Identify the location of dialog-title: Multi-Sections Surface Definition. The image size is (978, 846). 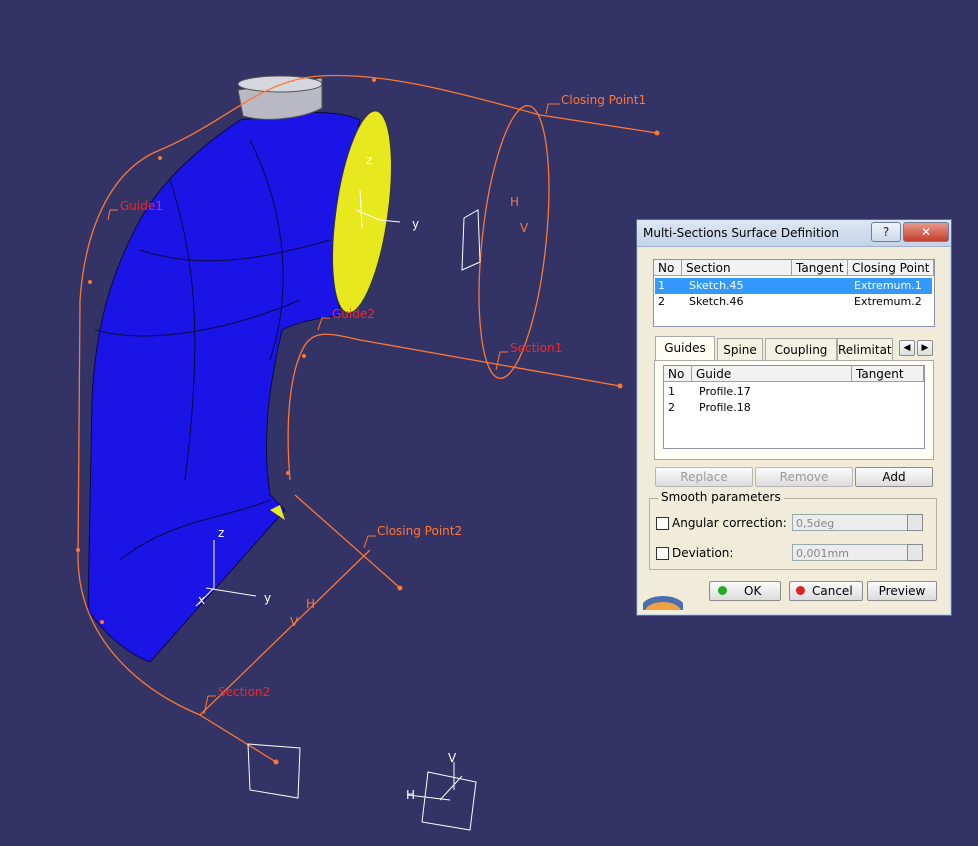
(741, 233).